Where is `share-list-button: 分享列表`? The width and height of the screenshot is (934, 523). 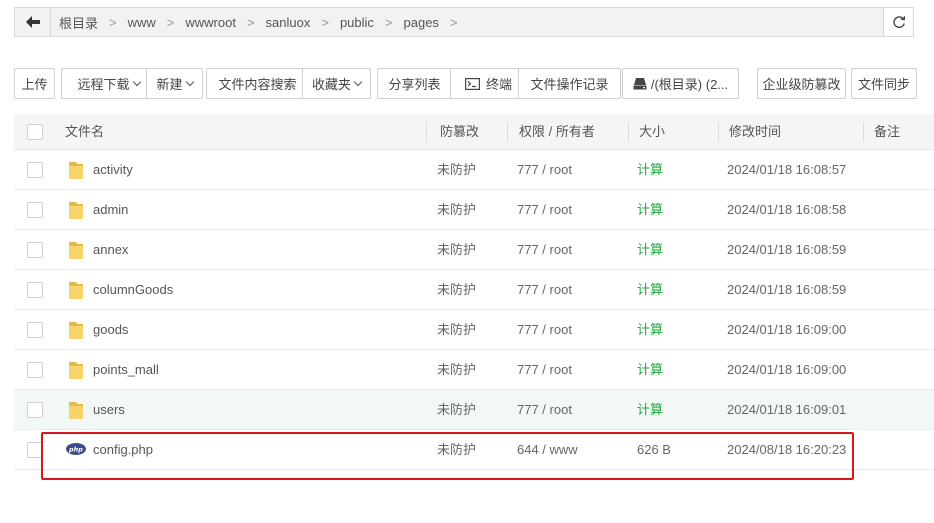 share-list-button: 分享列表 is located at coordinates (414, 83).